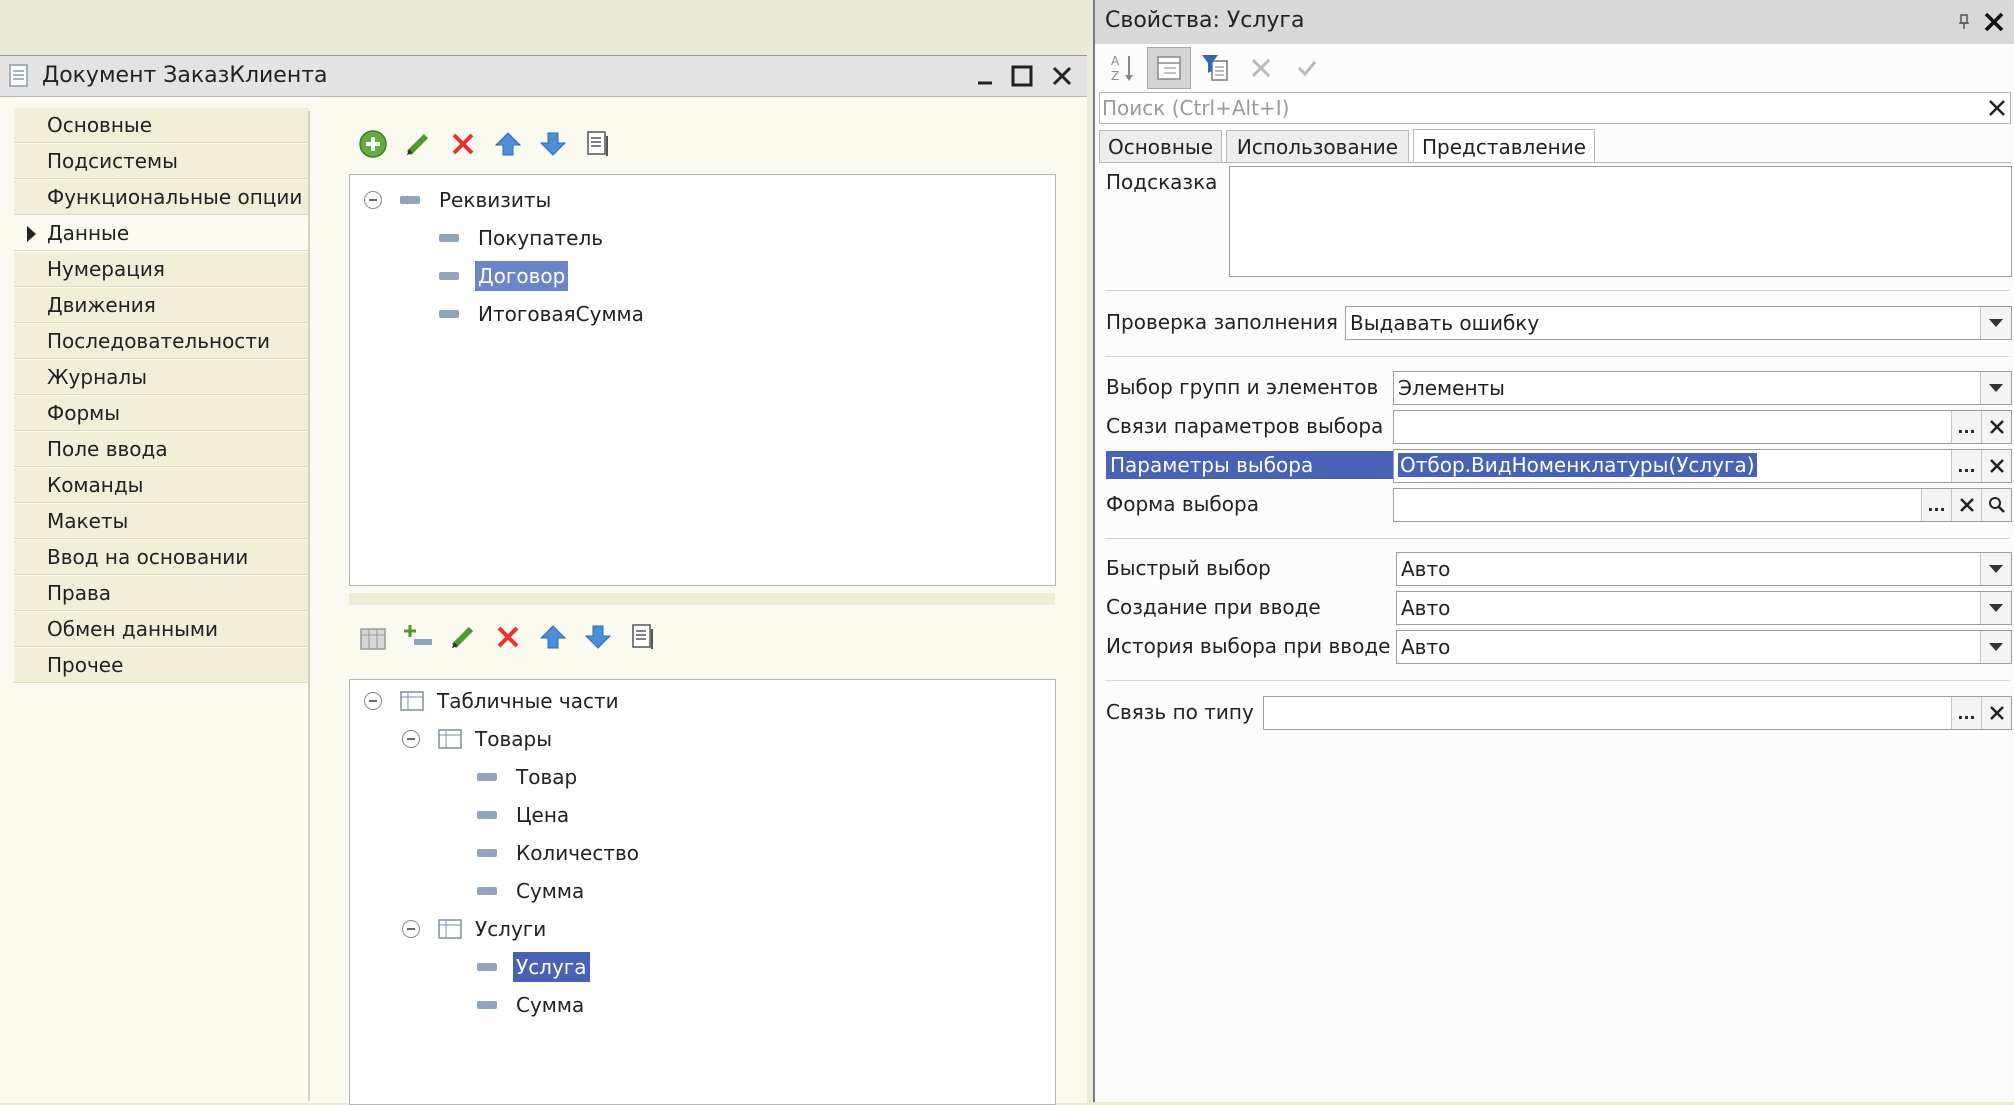 The width and height of the screenshot is (2014, 1105). I want to click on add-table-icon, so click(372, 637).